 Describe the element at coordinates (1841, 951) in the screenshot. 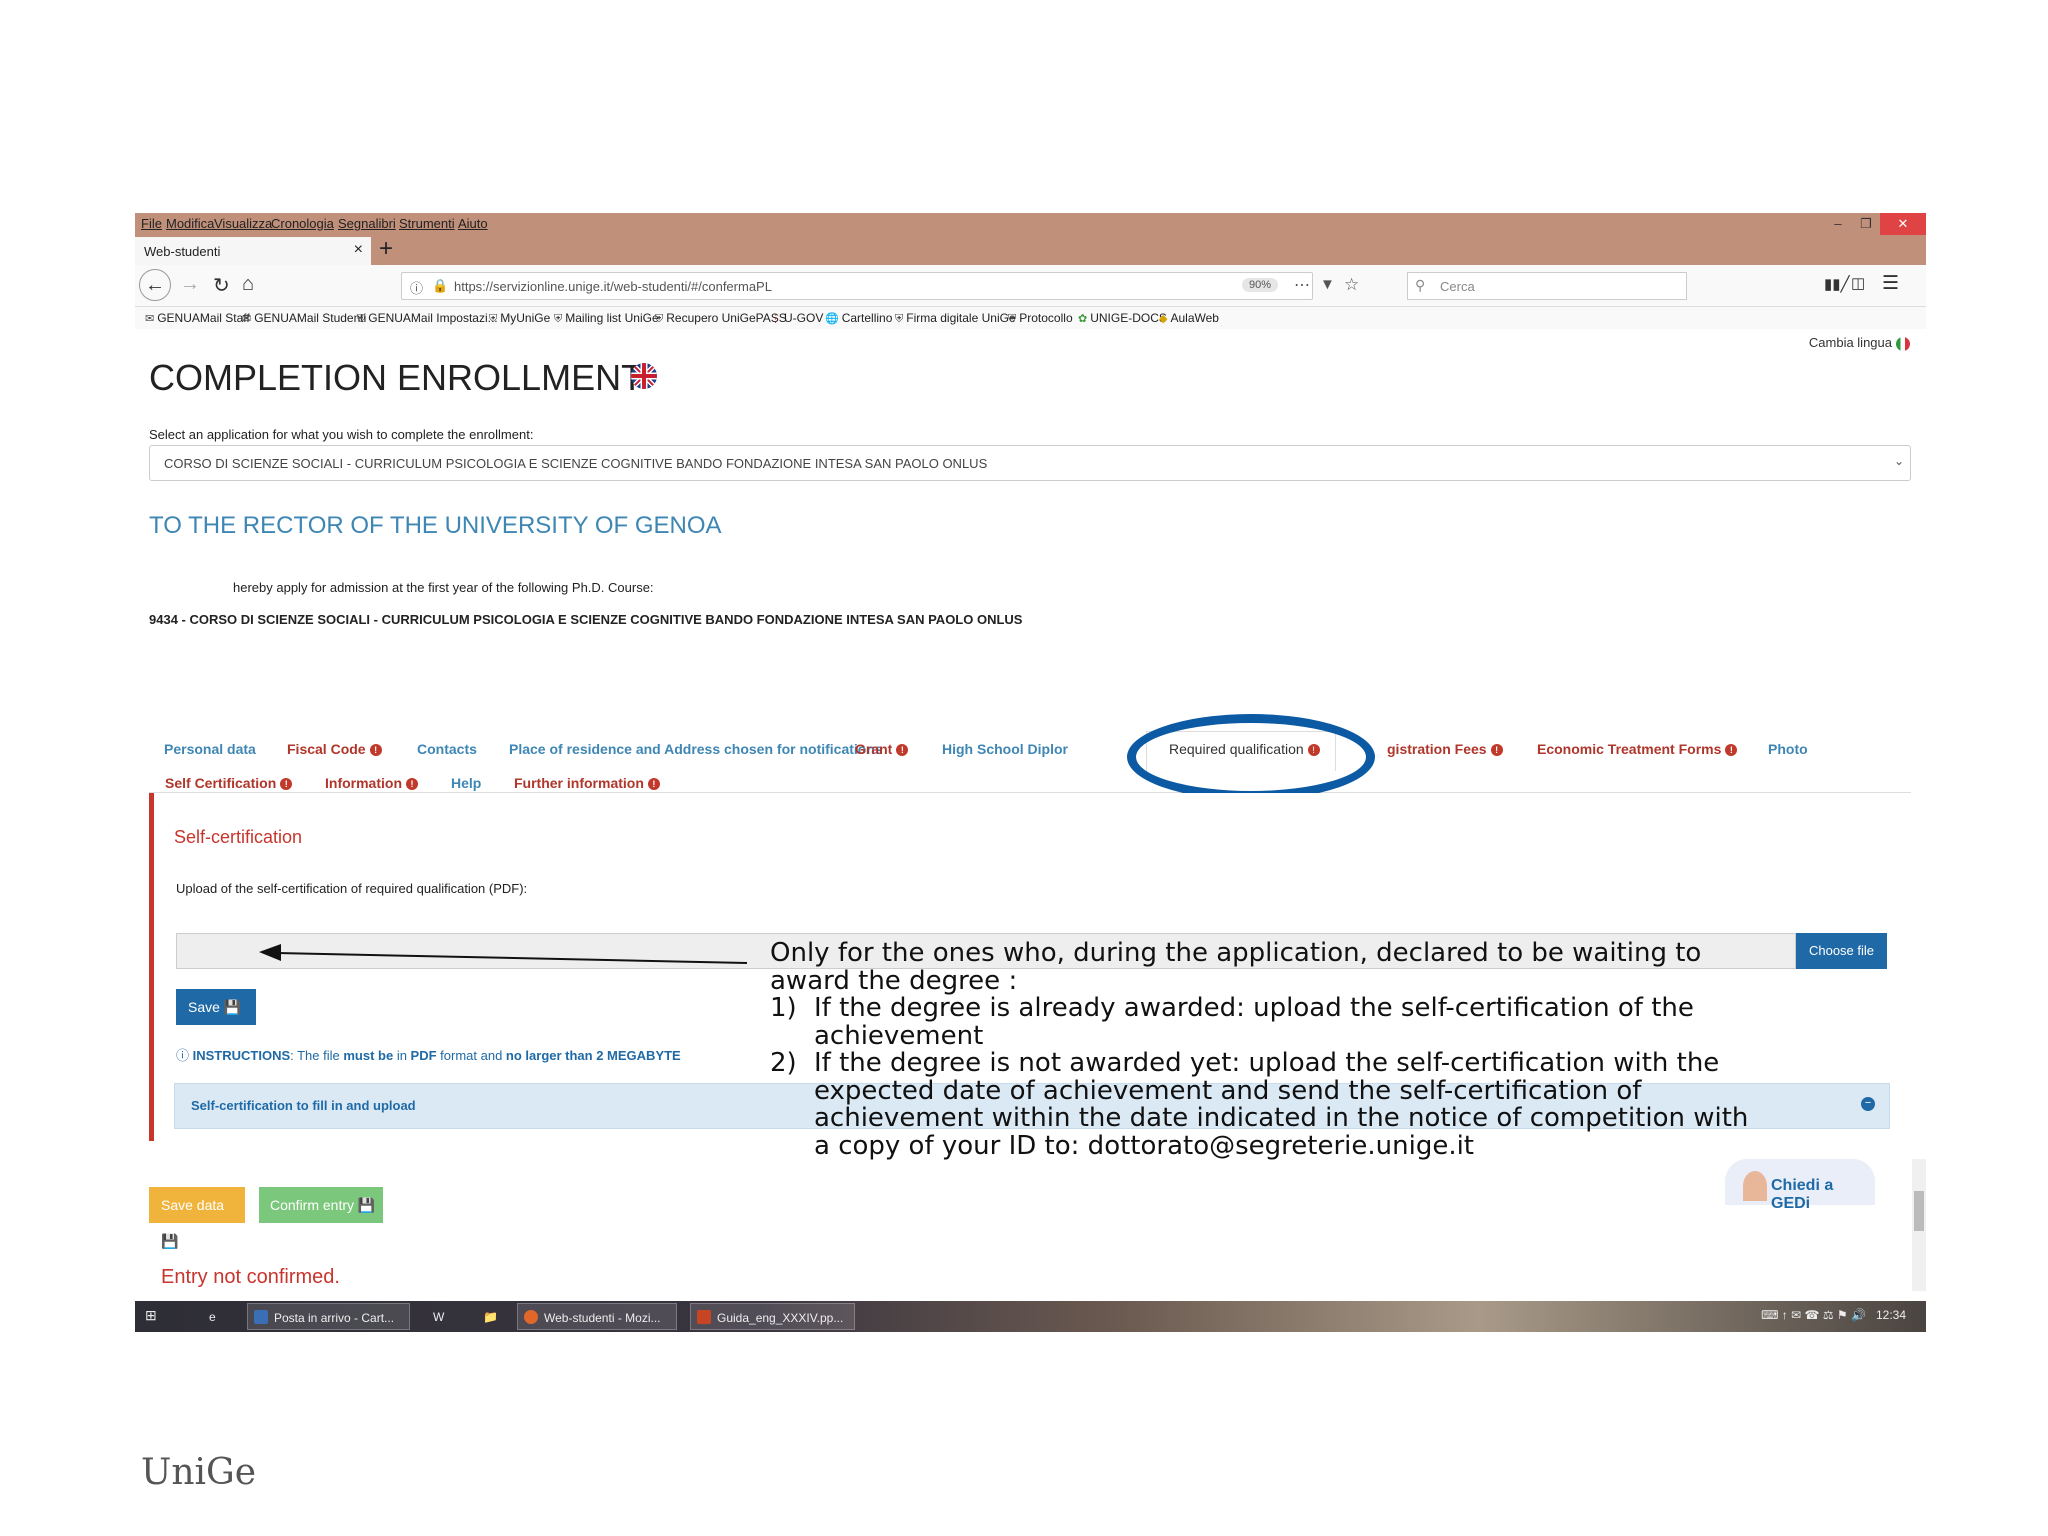

I see `choose-file-button: Choose file` at that location.